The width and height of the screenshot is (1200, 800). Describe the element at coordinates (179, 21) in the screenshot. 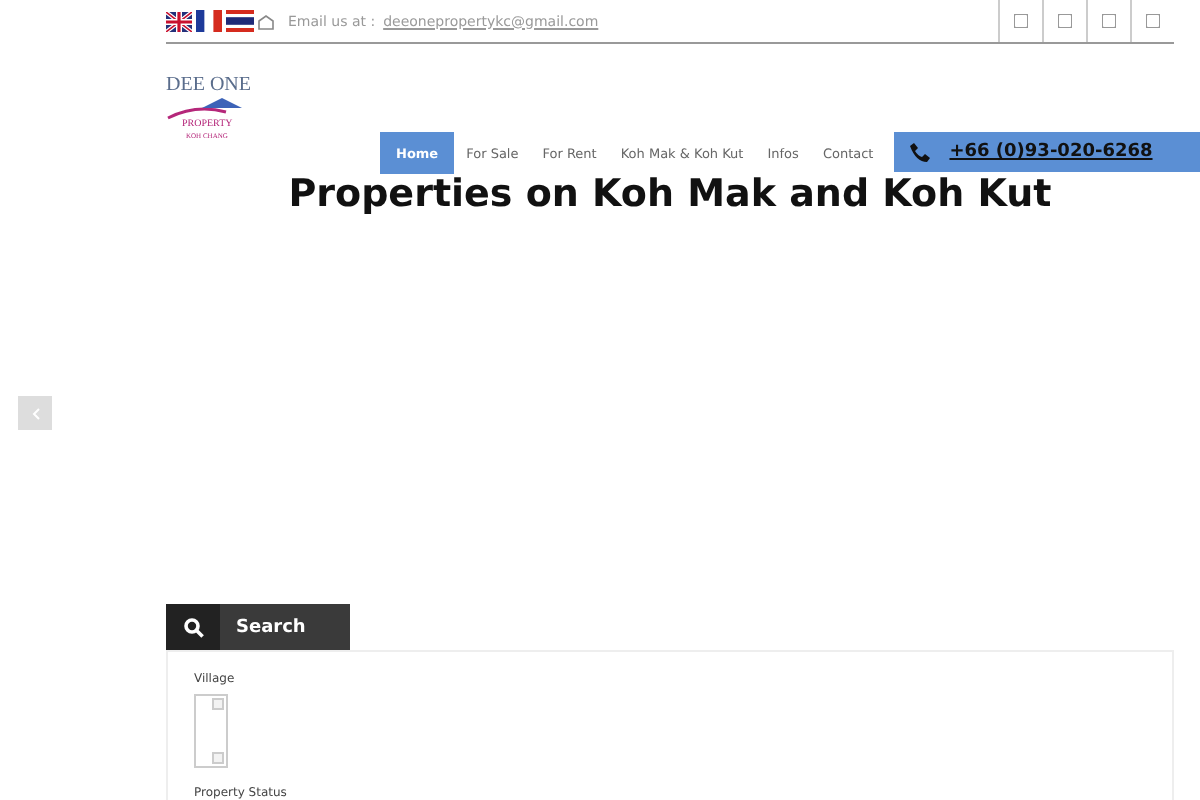

I see `uk-flag-icon` at that location.